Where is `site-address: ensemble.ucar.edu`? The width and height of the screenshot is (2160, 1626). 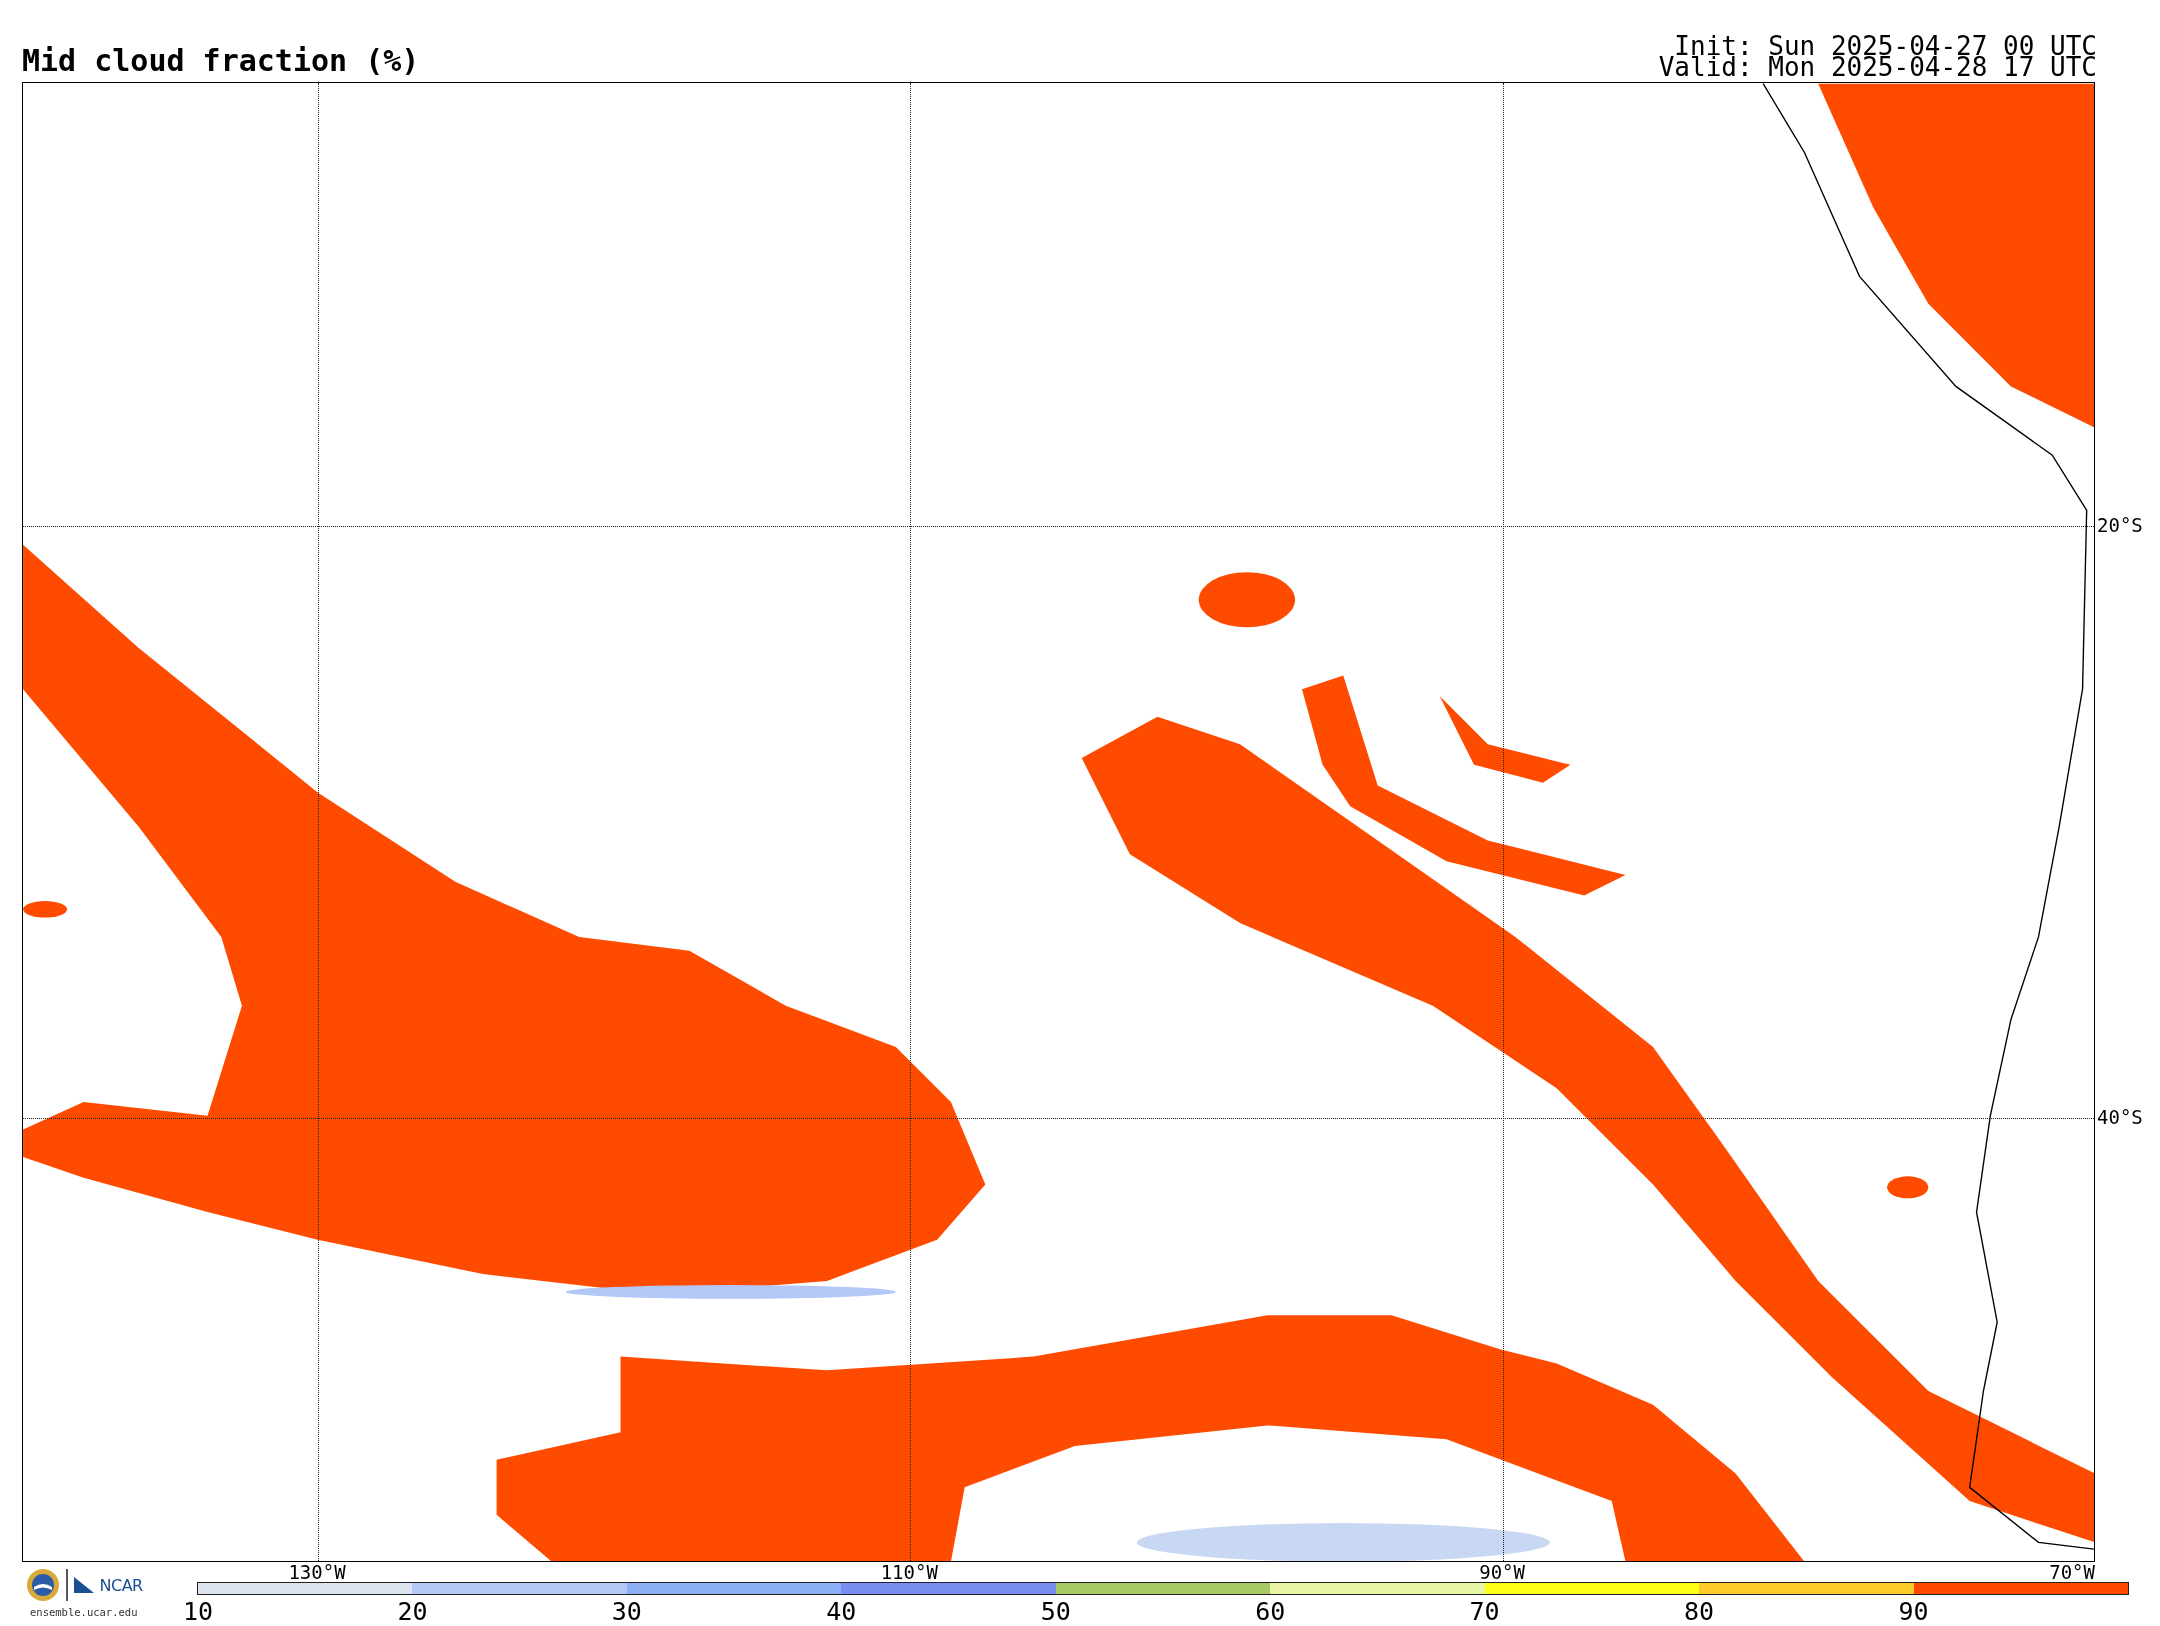
site-address: ensemble.ucar.edu is located at coordinates (84, 1612).